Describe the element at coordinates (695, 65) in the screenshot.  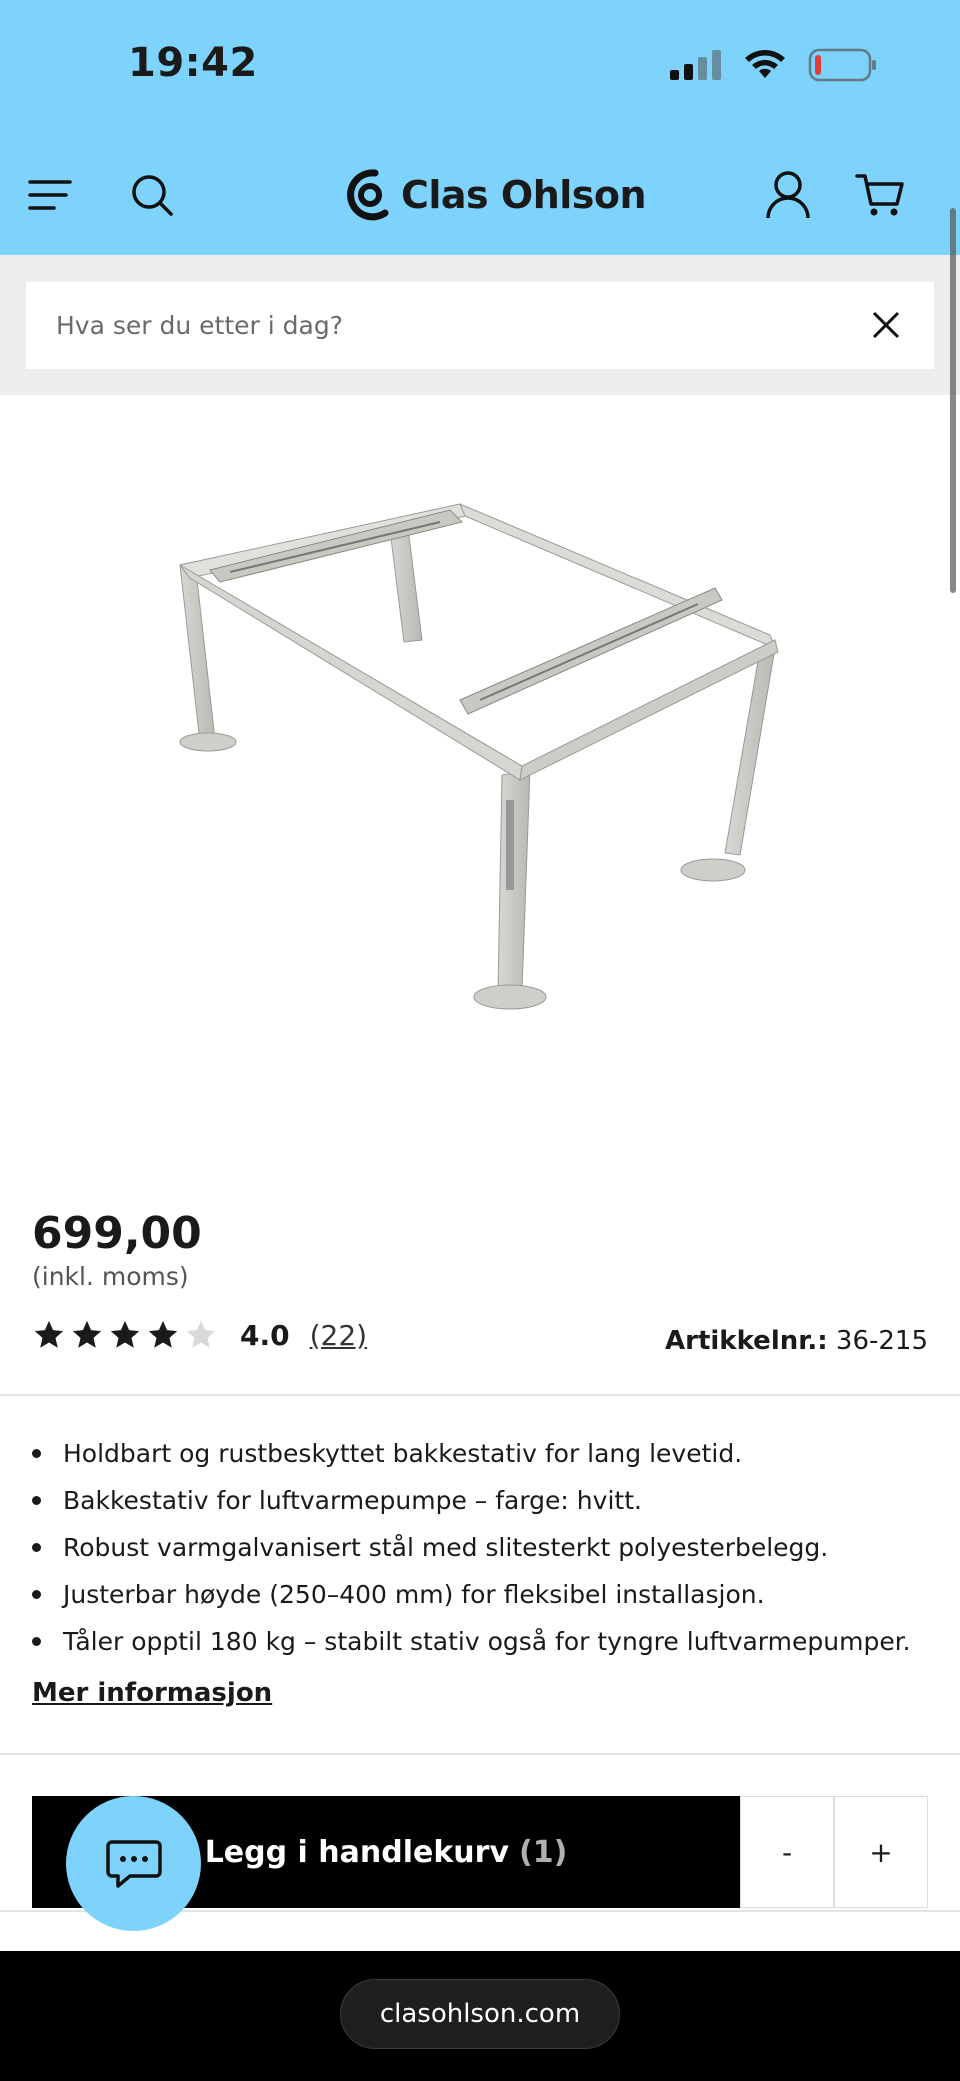
I see `signal-icon` at that location.